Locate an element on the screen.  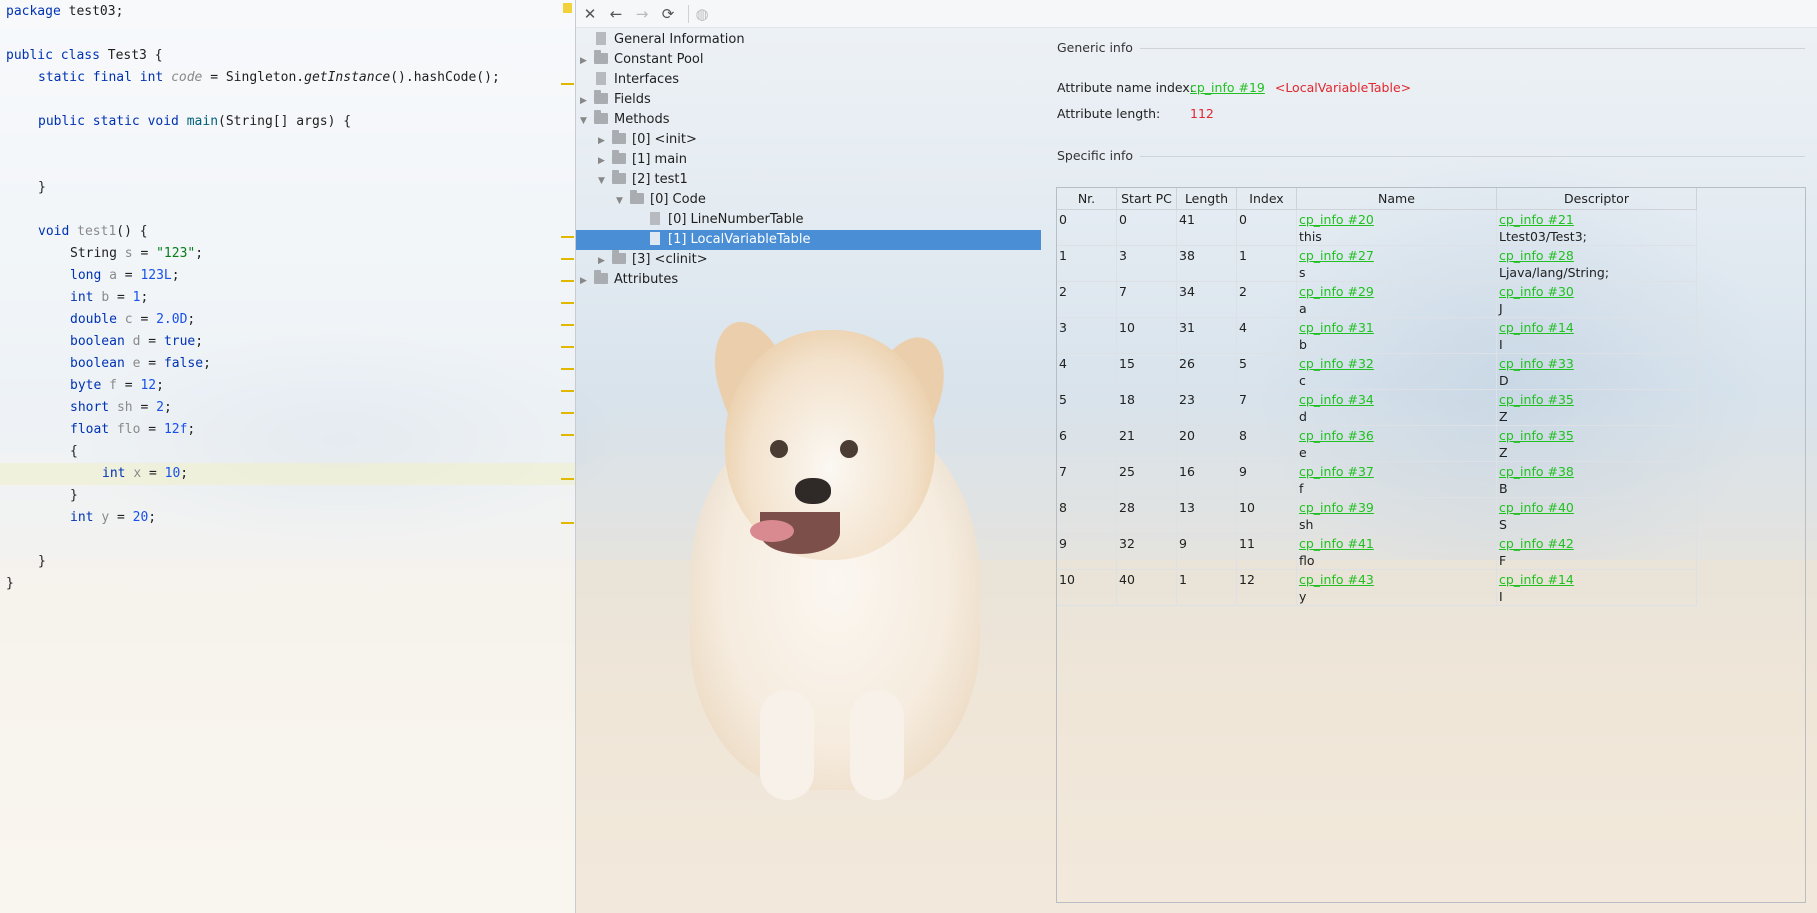
tree-item-interfaces: Interfaces is located at coordinates (636, 80).